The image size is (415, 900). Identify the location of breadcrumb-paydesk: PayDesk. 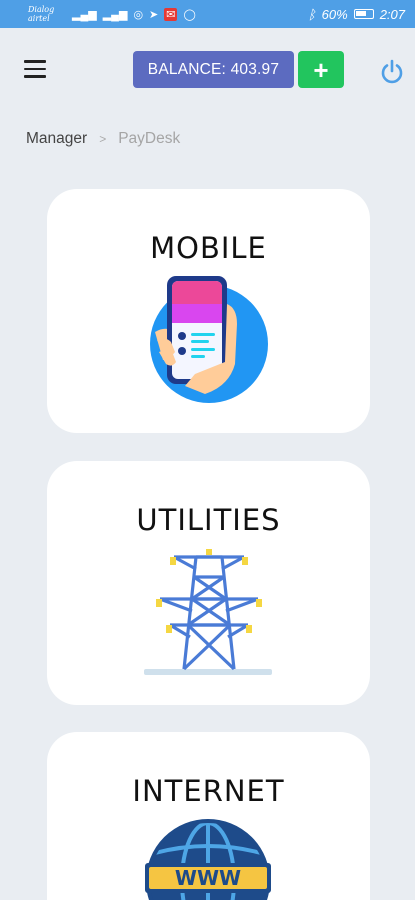
(149, 138).